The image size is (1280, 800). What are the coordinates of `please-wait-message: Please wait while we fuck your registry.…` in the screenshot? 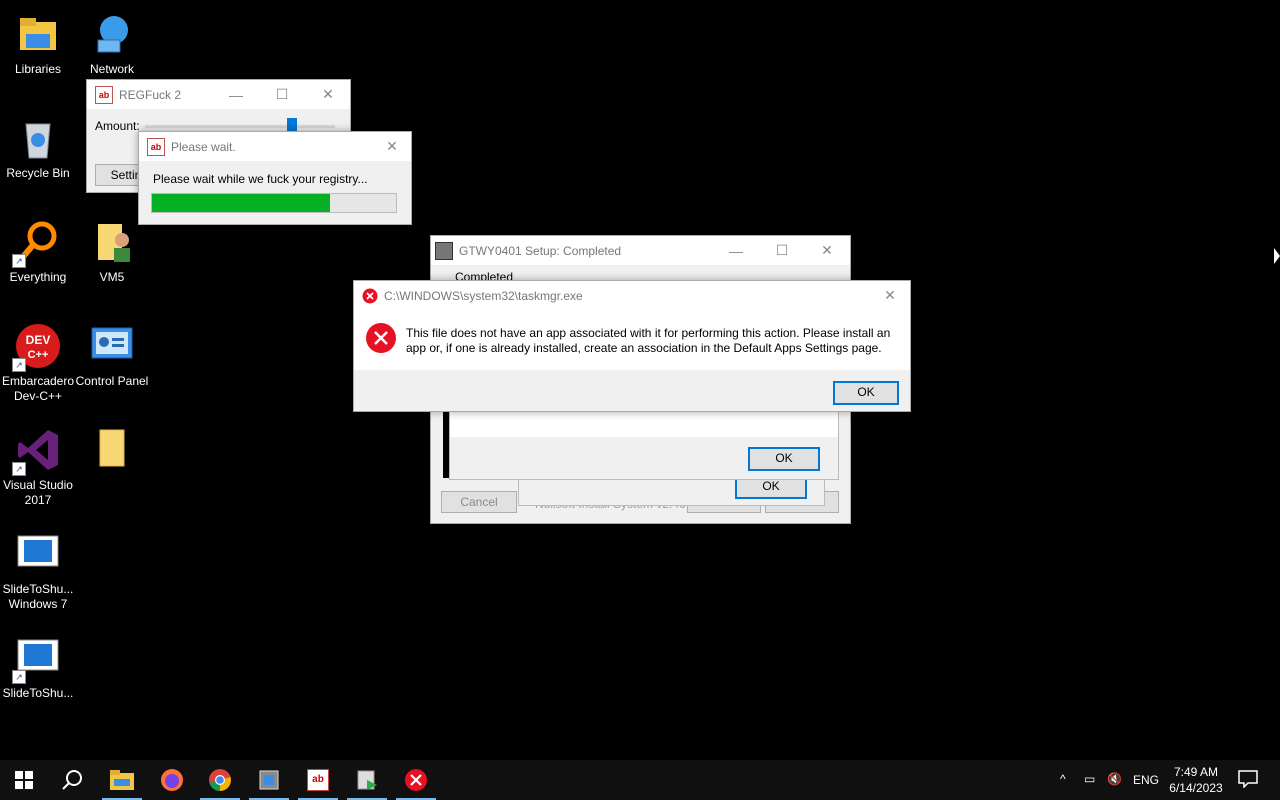 It's located at (260, 179).